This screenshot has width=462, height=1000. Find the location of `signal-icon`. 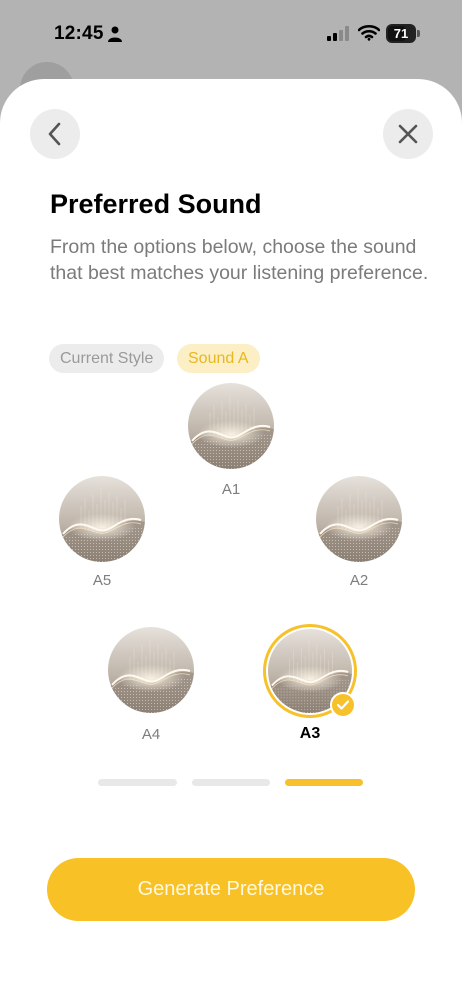

signal-icon is located at coordinates (338, 33).